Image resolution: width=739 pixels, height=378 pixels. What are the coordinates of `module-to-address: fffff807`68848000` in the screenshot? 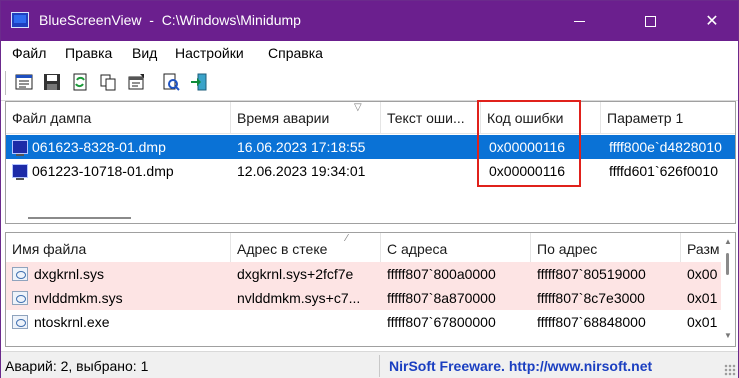 It's located at (591, 322).